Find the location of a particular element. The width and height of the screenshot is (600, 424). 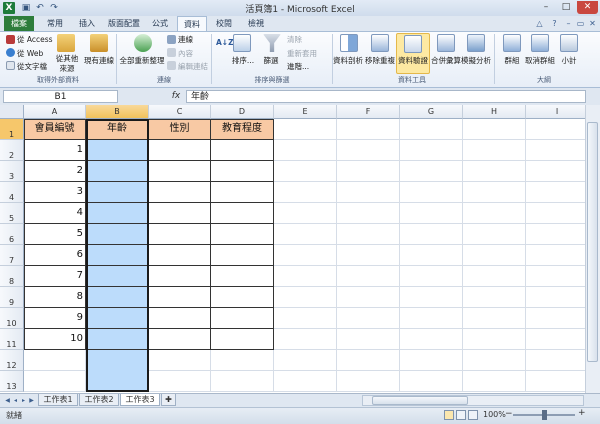

insert-sheet-icon: ✚ is located at coordinates (168, 400).